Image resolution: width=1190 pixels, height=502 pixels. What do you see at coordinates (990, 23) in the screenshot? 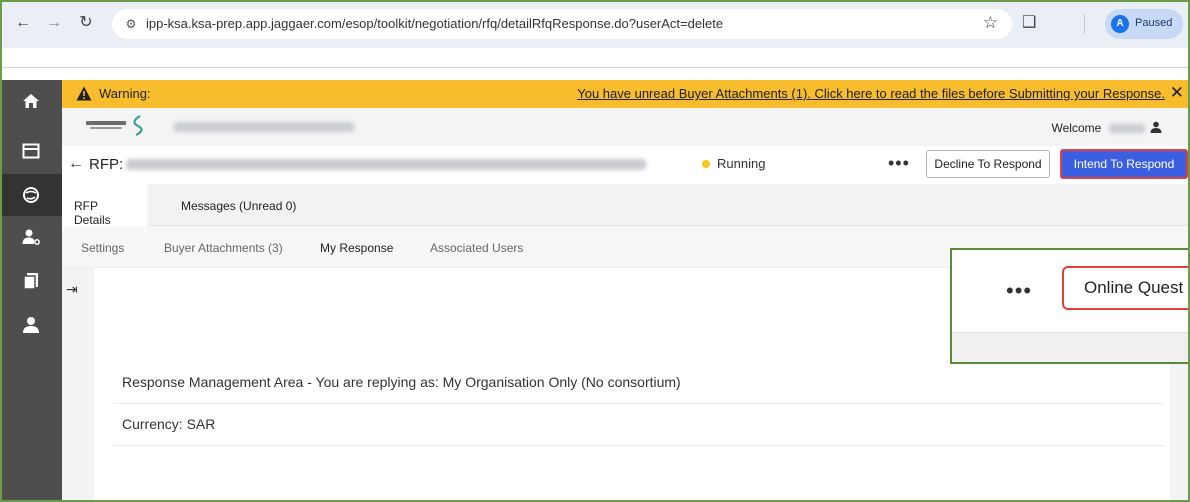
I see `bookmark-star-icon: ☆` at bounding box center [990, 23].